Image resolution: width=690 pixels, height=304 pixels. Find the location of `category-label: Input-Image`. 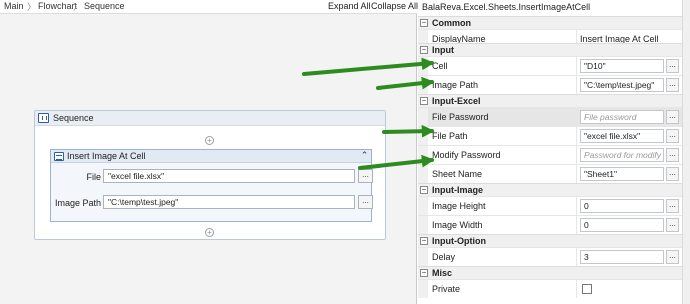

category-label: Input-Image is located at coordinates (457, 190).